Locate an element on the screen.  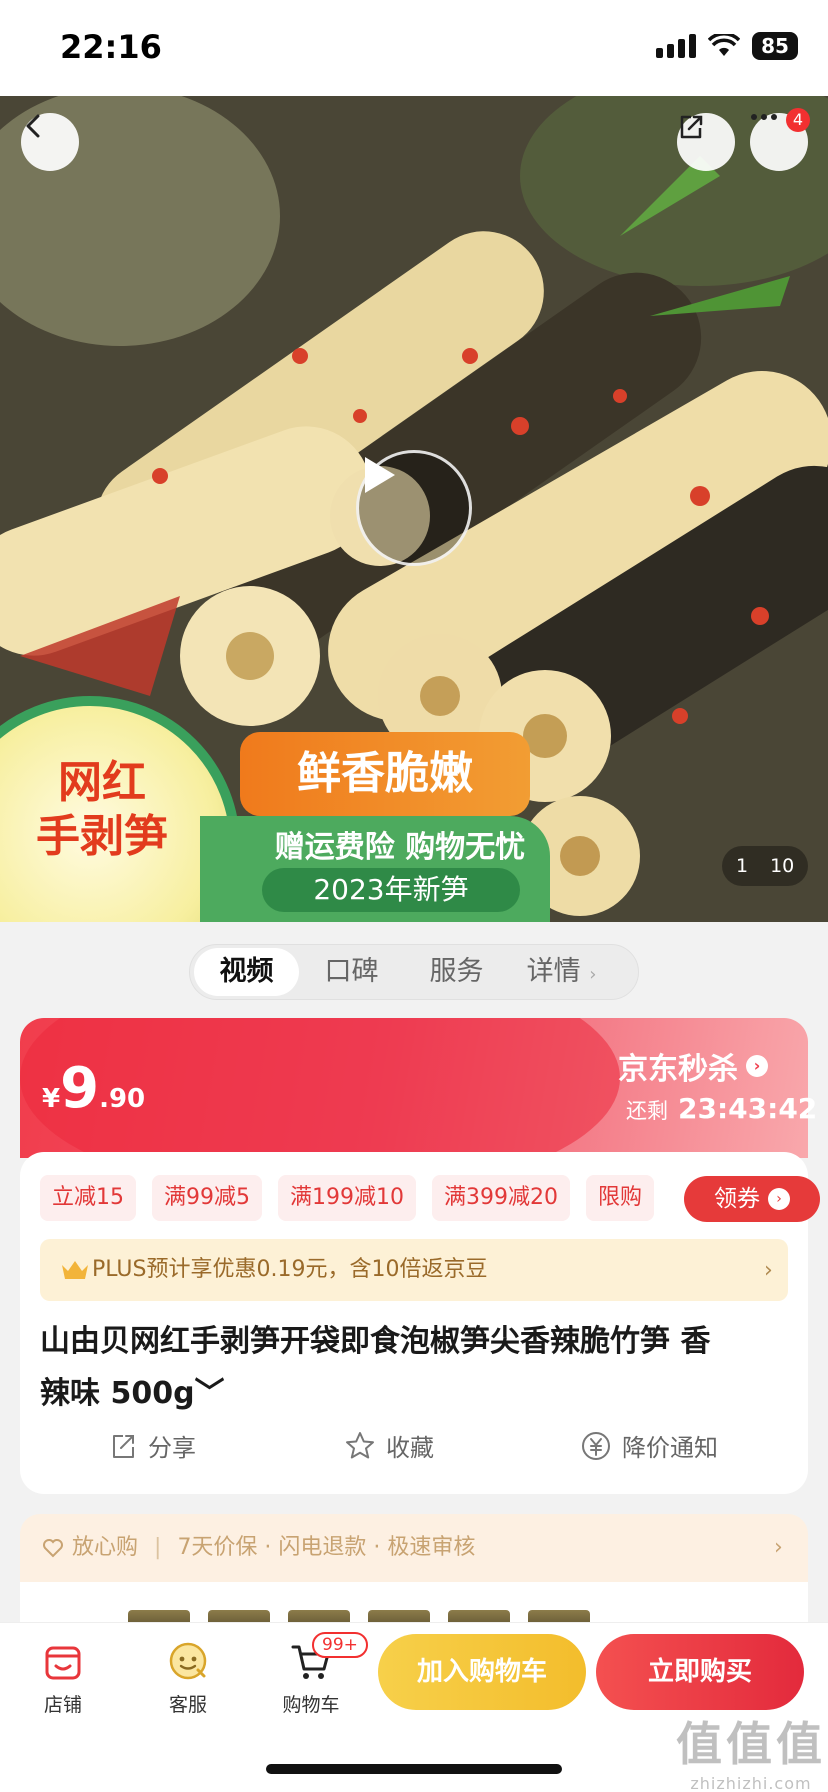
more-badge: 4 is located at coordinates (798, 120).